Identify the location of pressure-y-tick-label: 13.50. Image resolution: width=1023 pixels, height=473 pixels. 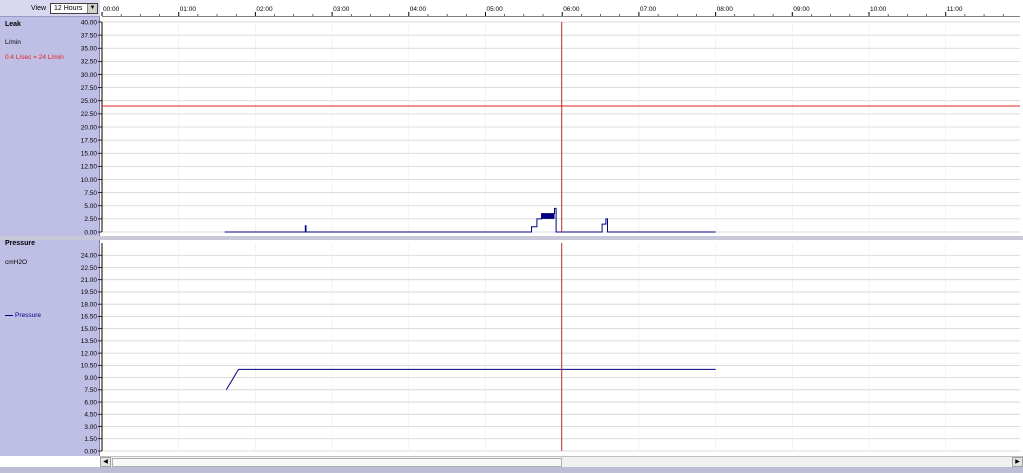
(89, 341).